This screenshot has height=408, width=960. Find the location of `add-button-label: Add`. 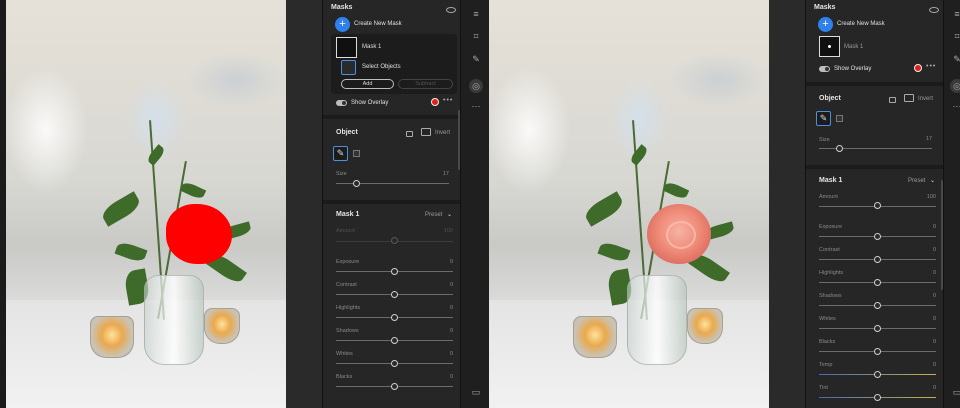

add-button-label: Add is located at coordinates (367, 84).